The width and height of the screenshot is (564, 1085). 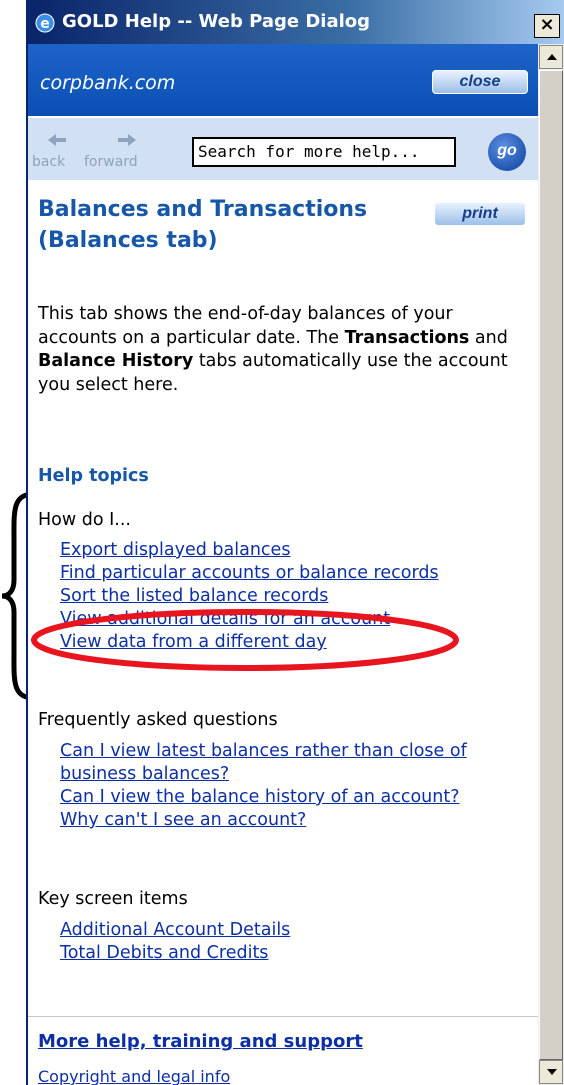 I want to click on nav-bar: back forward Search for more help... go, so click(x=283, y=149).